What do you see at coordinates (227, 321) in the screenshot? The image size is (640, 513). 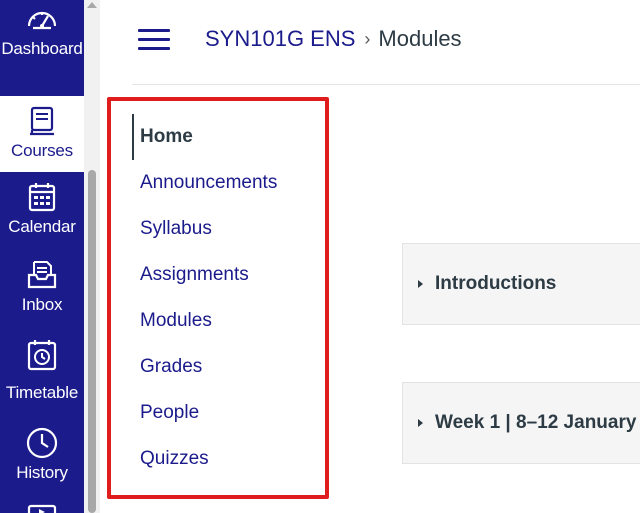 I see `course-nav-modules: Modules` at bounding box center [227, 321].